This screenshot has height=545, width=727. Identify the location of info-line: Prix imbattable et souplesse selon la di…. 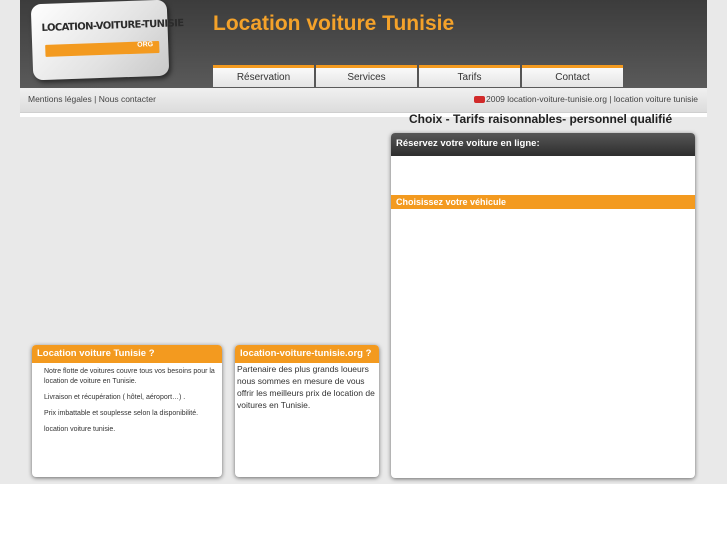
(121, 413).